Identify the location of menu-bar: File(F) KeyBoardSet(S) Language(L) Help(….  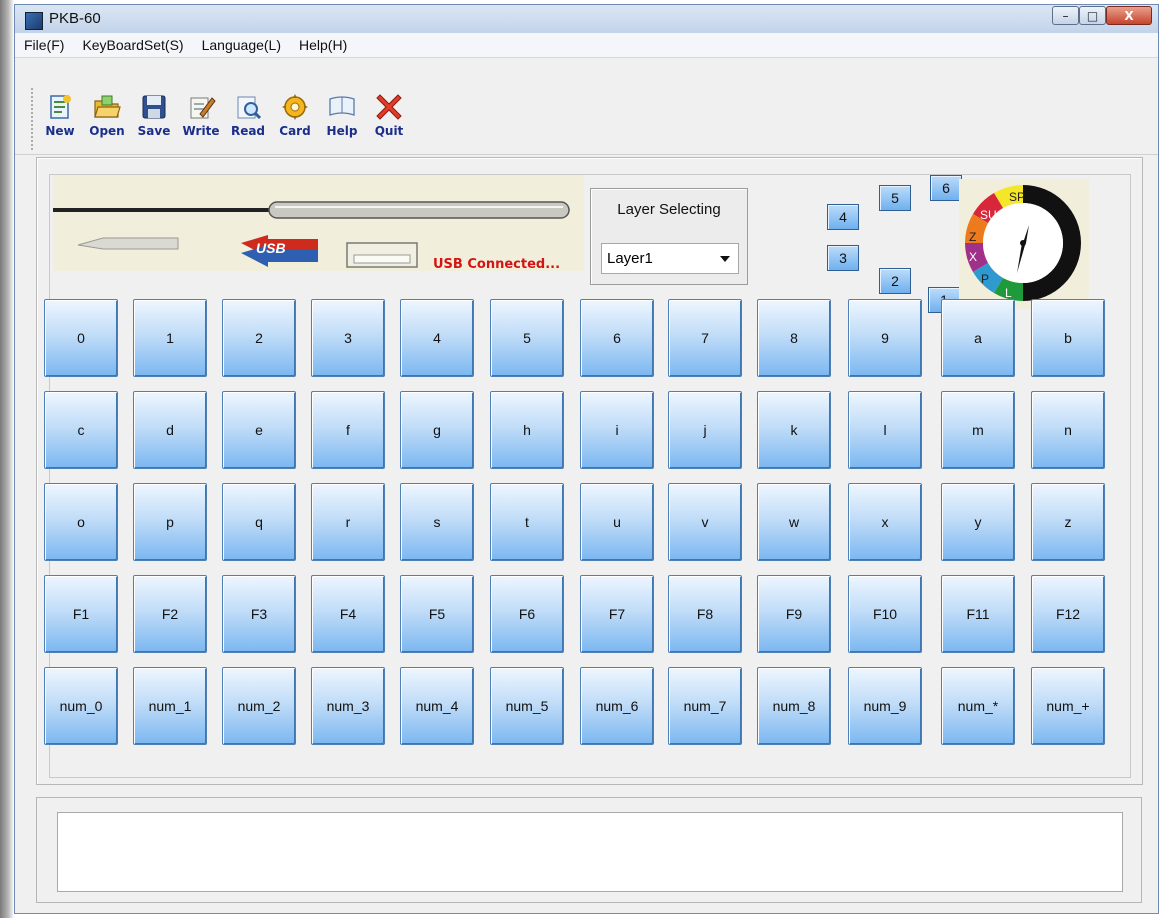
(586, 45).